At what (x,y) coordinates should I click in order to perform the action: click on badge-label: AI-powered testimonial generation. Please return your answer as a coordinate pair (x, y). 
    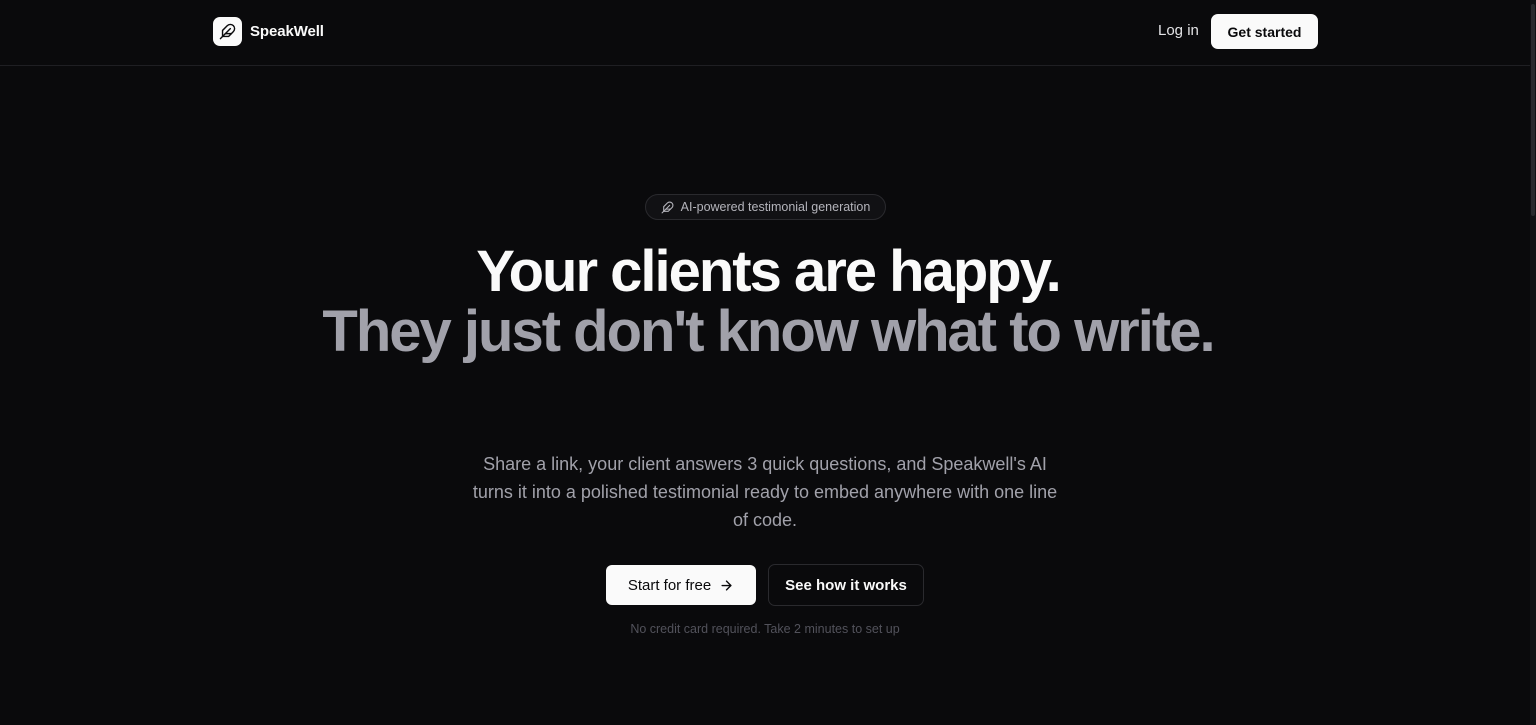
    Looking at the image, I should click on (775, 207).